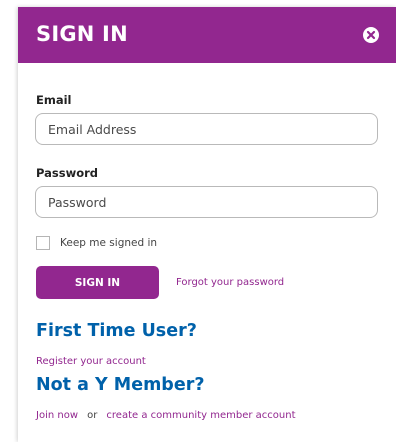  What do you see at coordinates (116, 331) in the screenshot?
I see `first-time-user-heading: First Time User?` at bounding box center [116, 331].